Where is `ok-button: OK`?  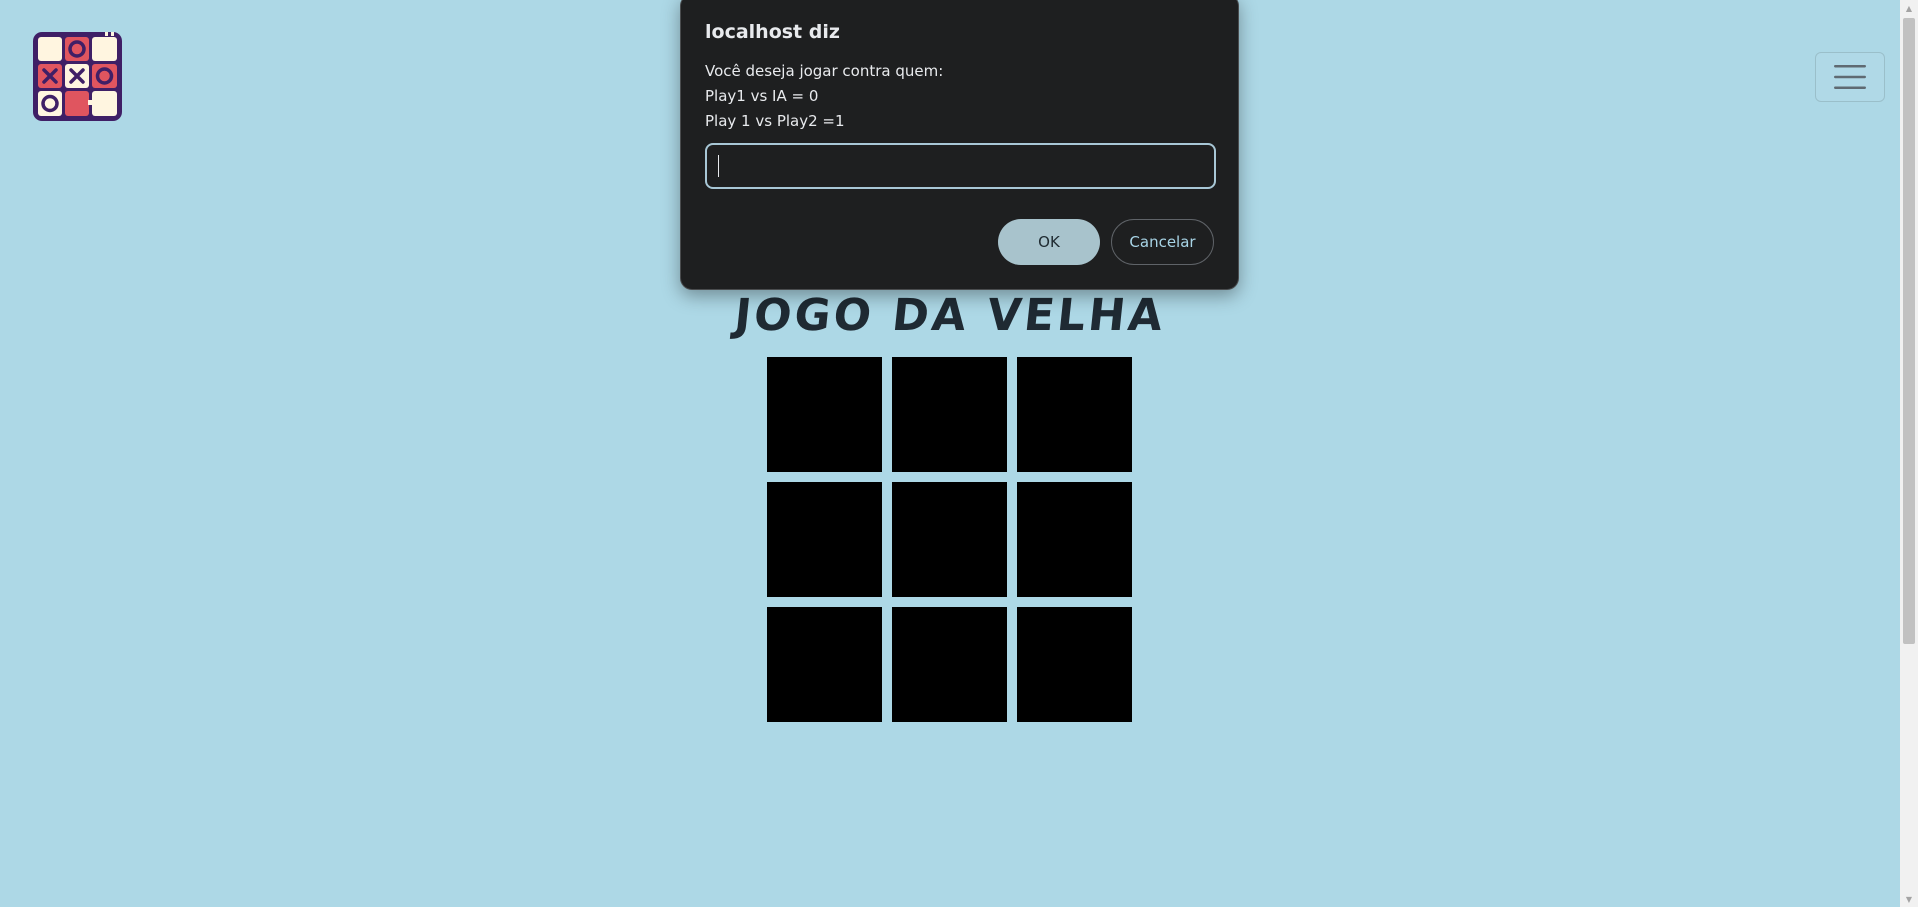 ok-button: OK is located at coordinates (1049, 242).